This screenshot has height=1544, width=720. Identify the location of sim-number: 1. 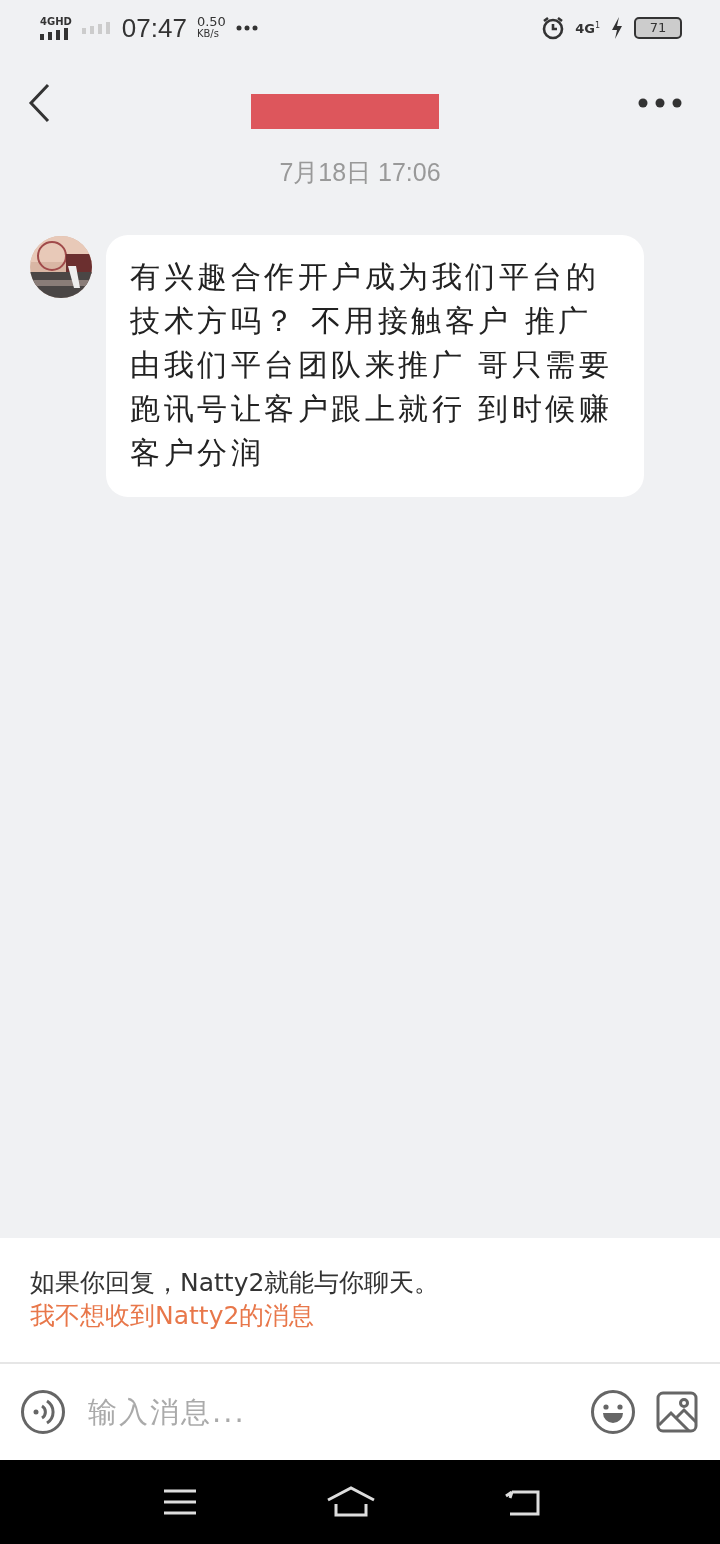
(597, 25).